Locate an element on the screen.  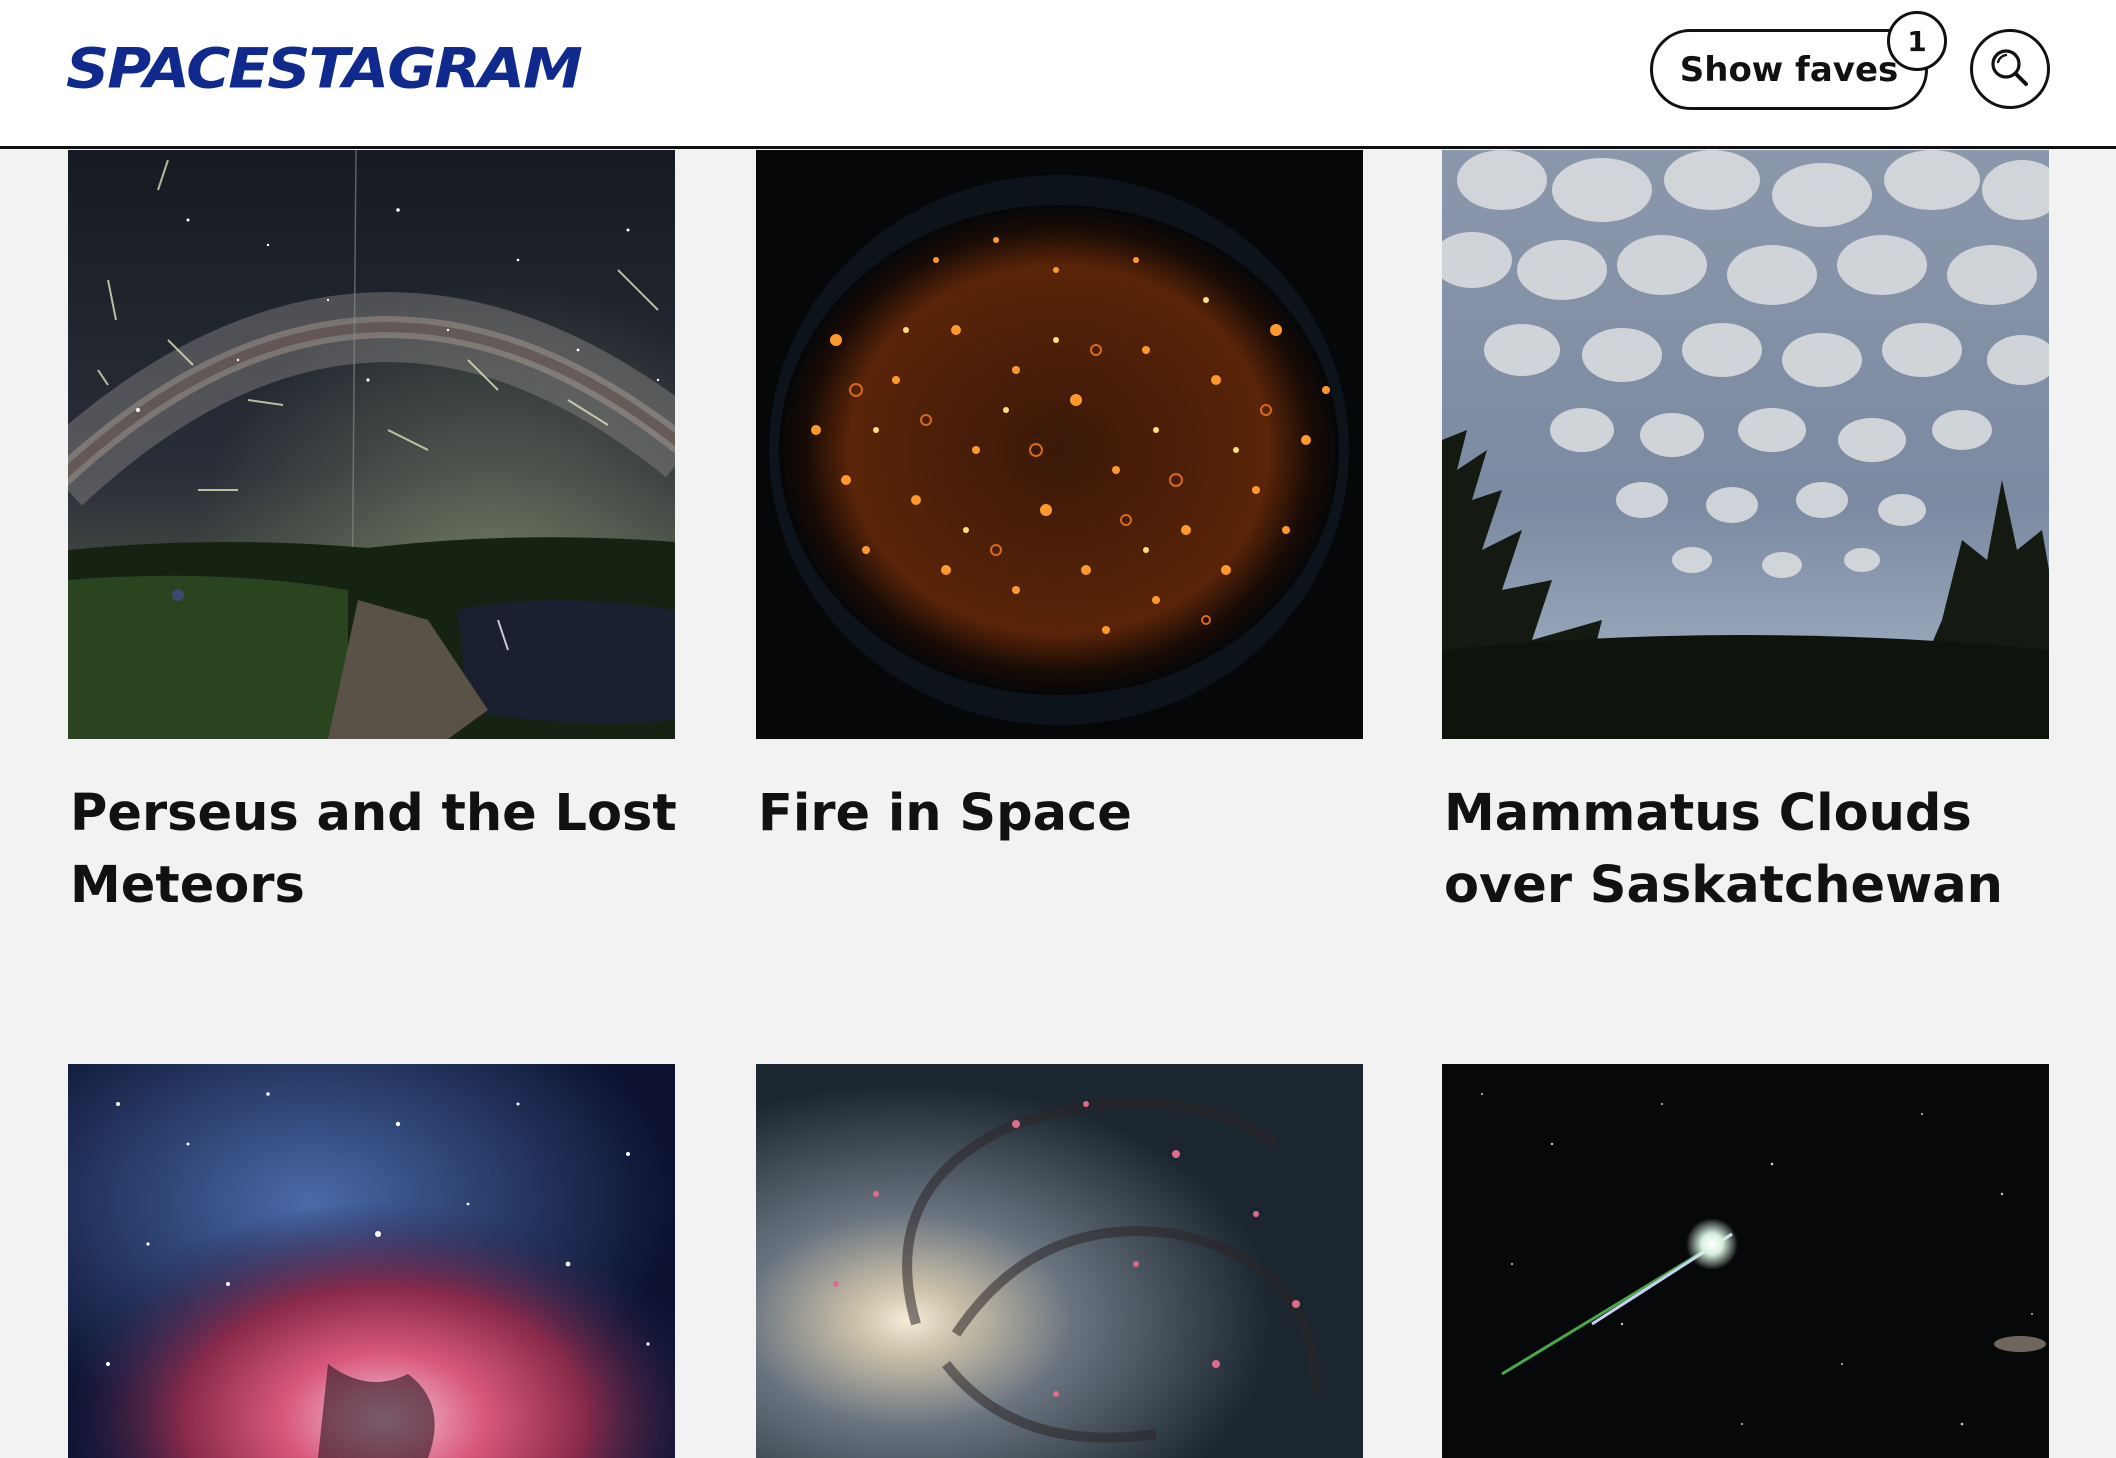
app-logo: SPACESTAGRAM is located at coordinates (324, 69).